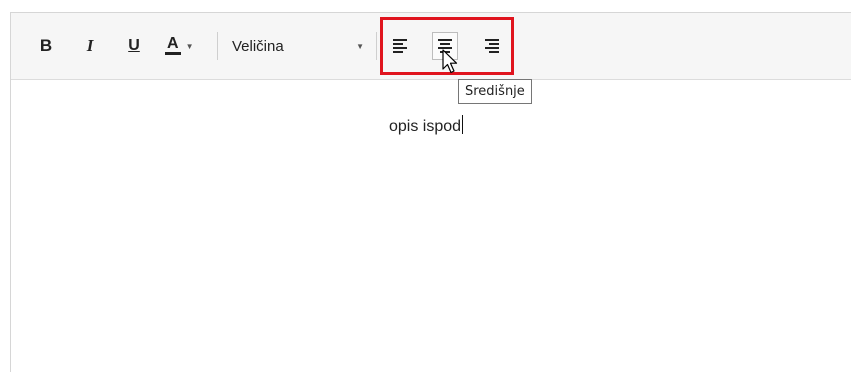  I want to click on content-text: opis ispod, so click(425, 126).